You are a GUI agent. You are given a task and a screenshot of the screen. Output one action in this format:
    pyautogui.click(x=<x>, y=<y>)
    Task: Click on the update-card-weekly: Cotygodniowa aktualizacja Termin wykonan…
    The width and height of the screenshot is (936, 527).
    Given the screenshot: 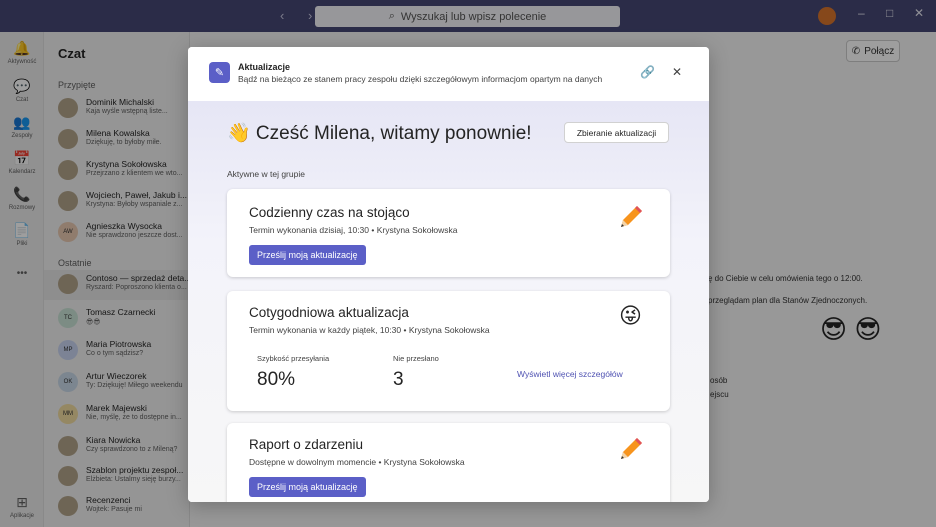 What is the action you would take?
    pyautogui.click(x=448, y=351)
    